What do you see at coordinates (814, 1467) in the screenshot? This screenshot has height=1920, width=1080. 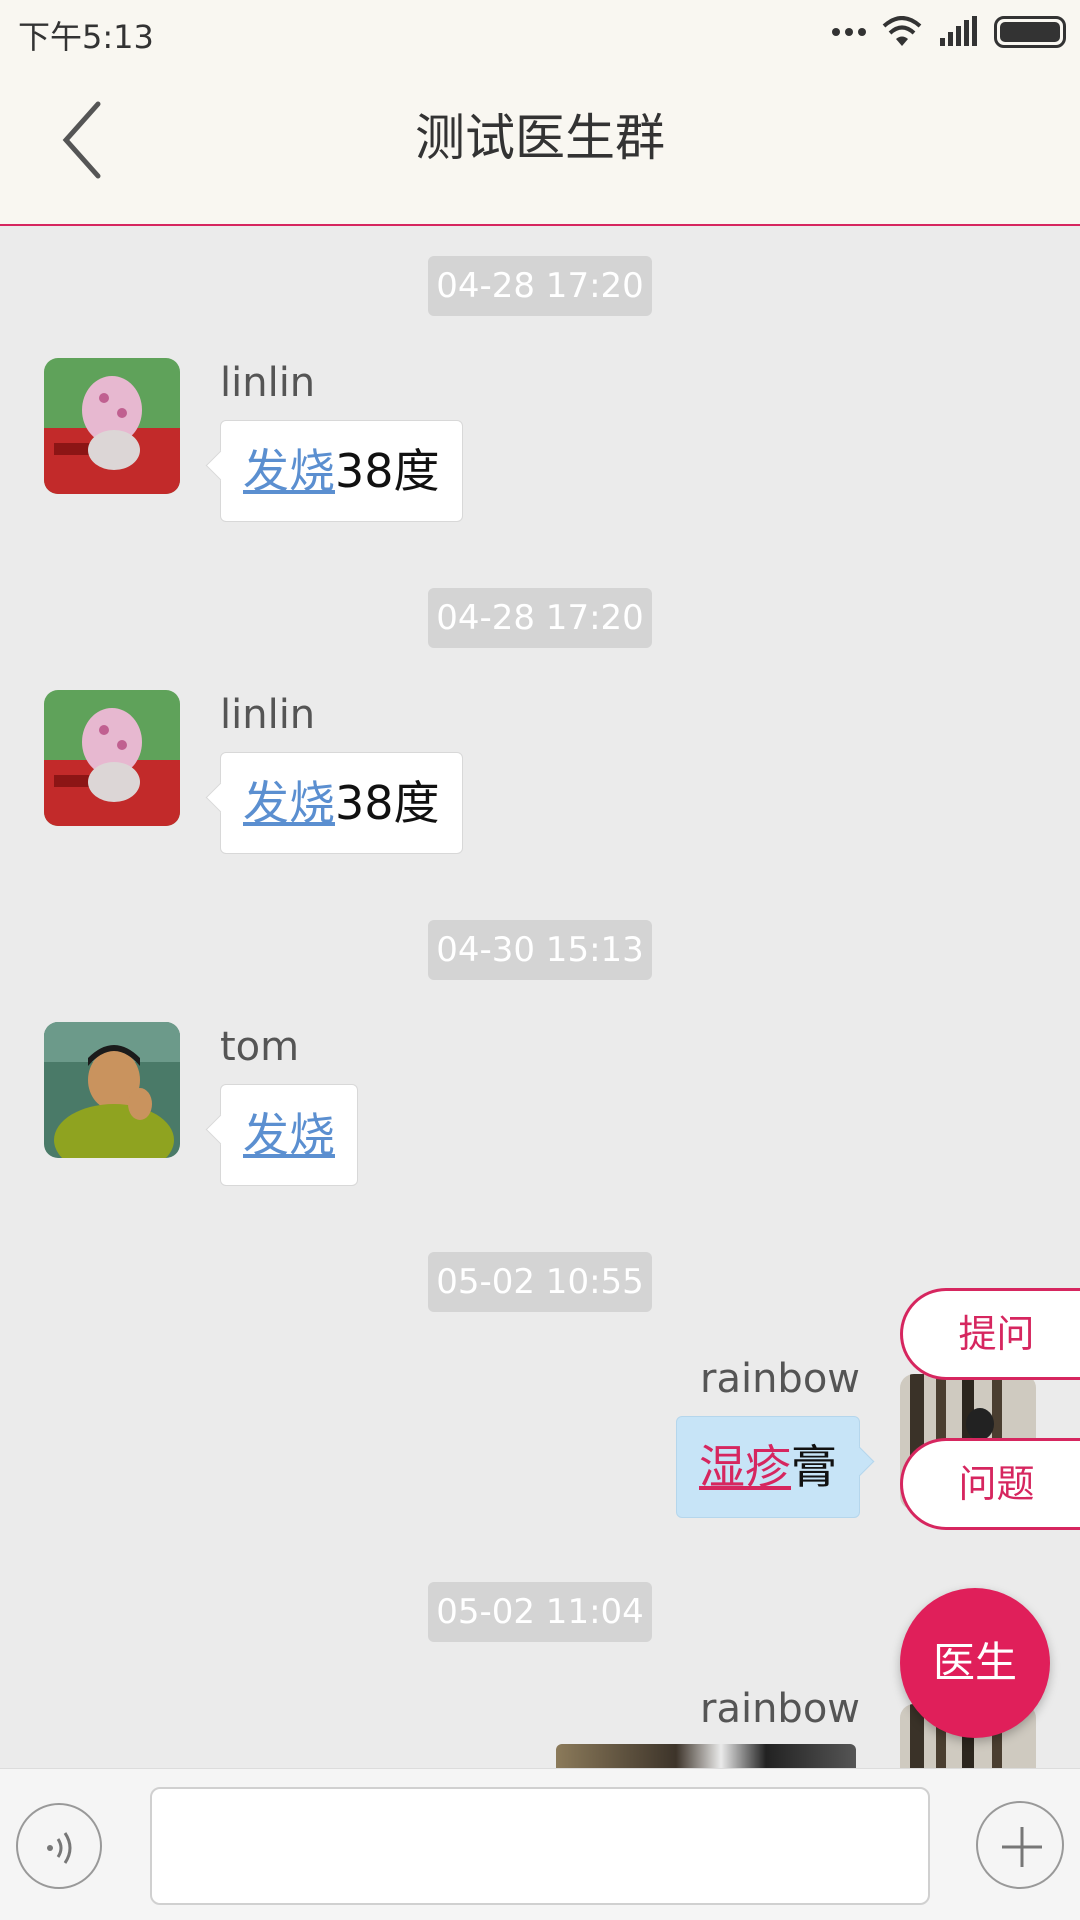 I see `message-text: 膏` at bounding box center [814, 1467].